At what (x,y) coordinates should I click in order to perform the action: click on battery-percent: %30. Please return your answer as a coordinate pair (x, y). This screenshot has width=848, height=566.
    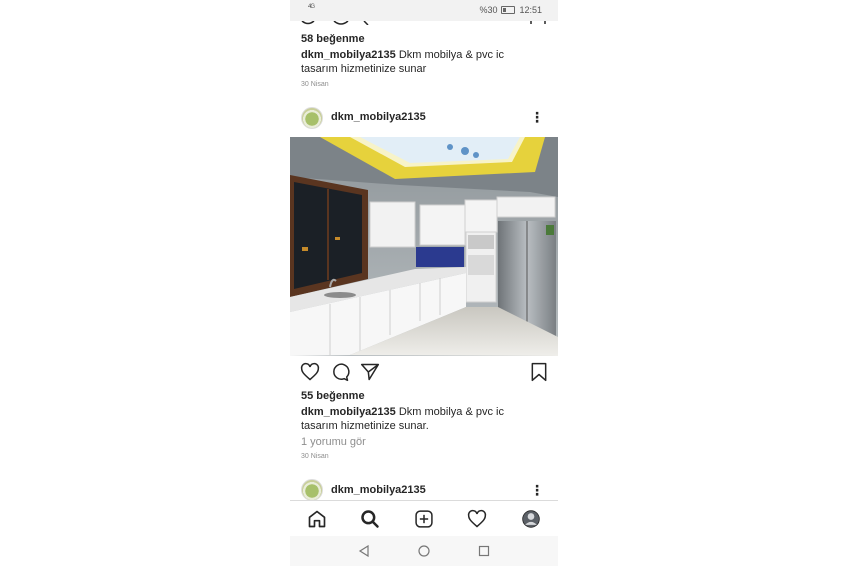
    Looking at the image, I should click on (488, 10).